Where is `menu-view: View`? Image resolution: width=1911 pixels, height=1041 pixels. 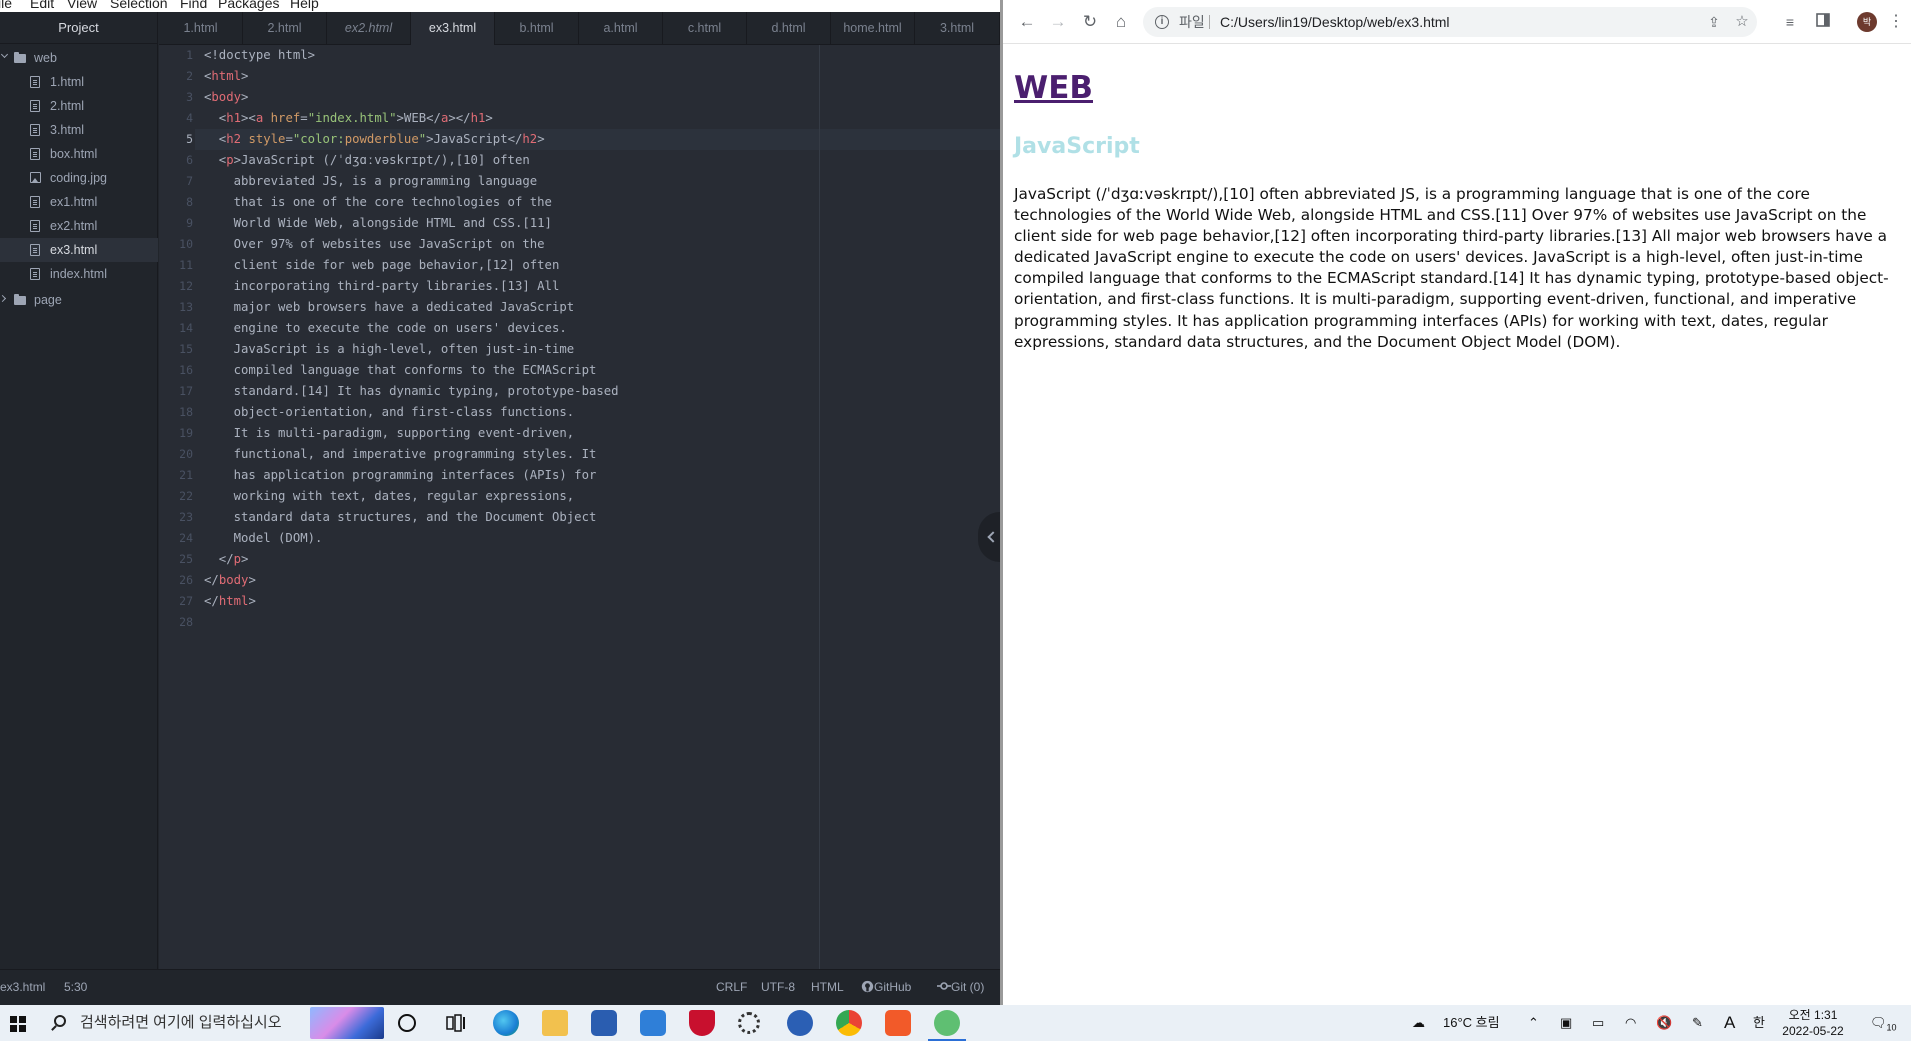
menu-view: View is located at coordinates (82, 5).